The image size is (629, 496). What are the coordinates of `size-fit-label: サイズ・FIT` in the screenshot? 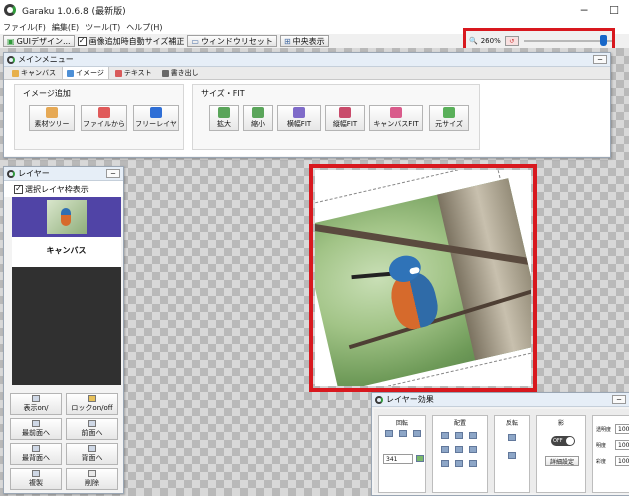 It's located at (223, 93).